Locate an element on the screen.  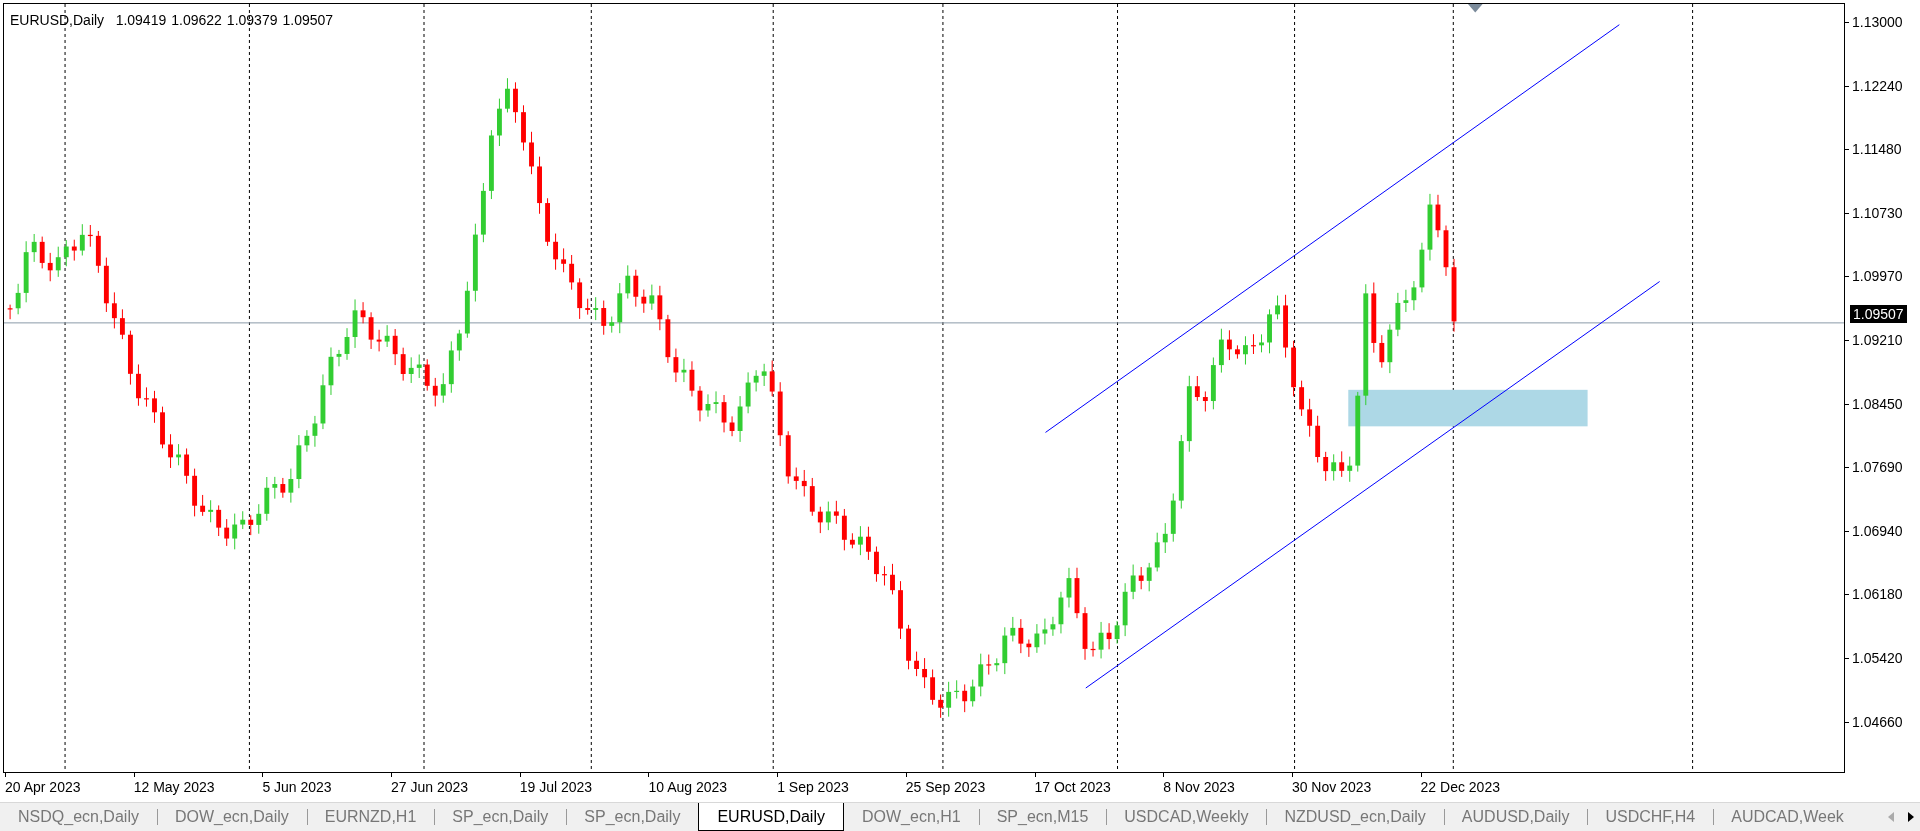
current-price-label: 1.09507 is located at coordinates (1878, 314).